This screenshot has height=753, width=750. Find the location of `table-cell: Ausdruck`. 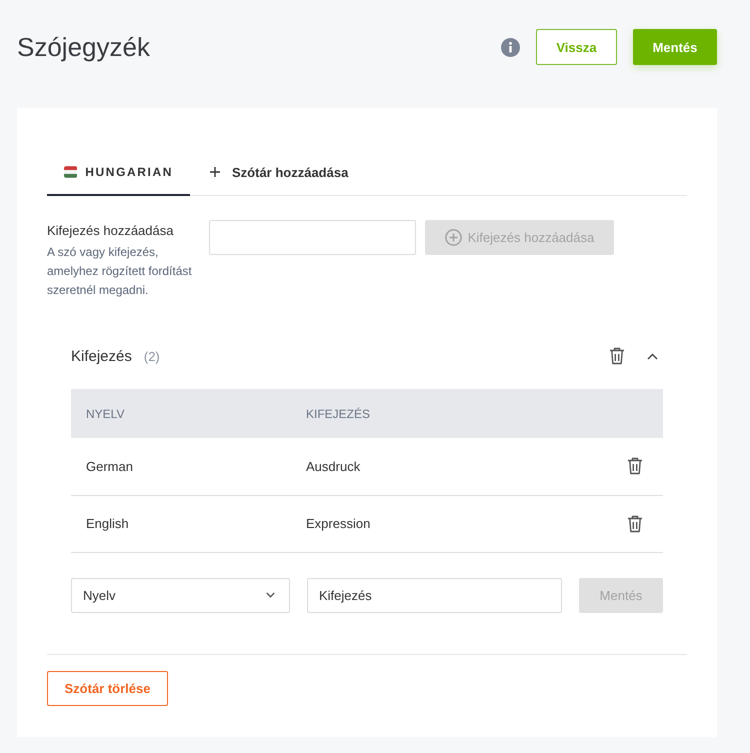

table-cell: Ausdruck is located at coordinates (333, 466).